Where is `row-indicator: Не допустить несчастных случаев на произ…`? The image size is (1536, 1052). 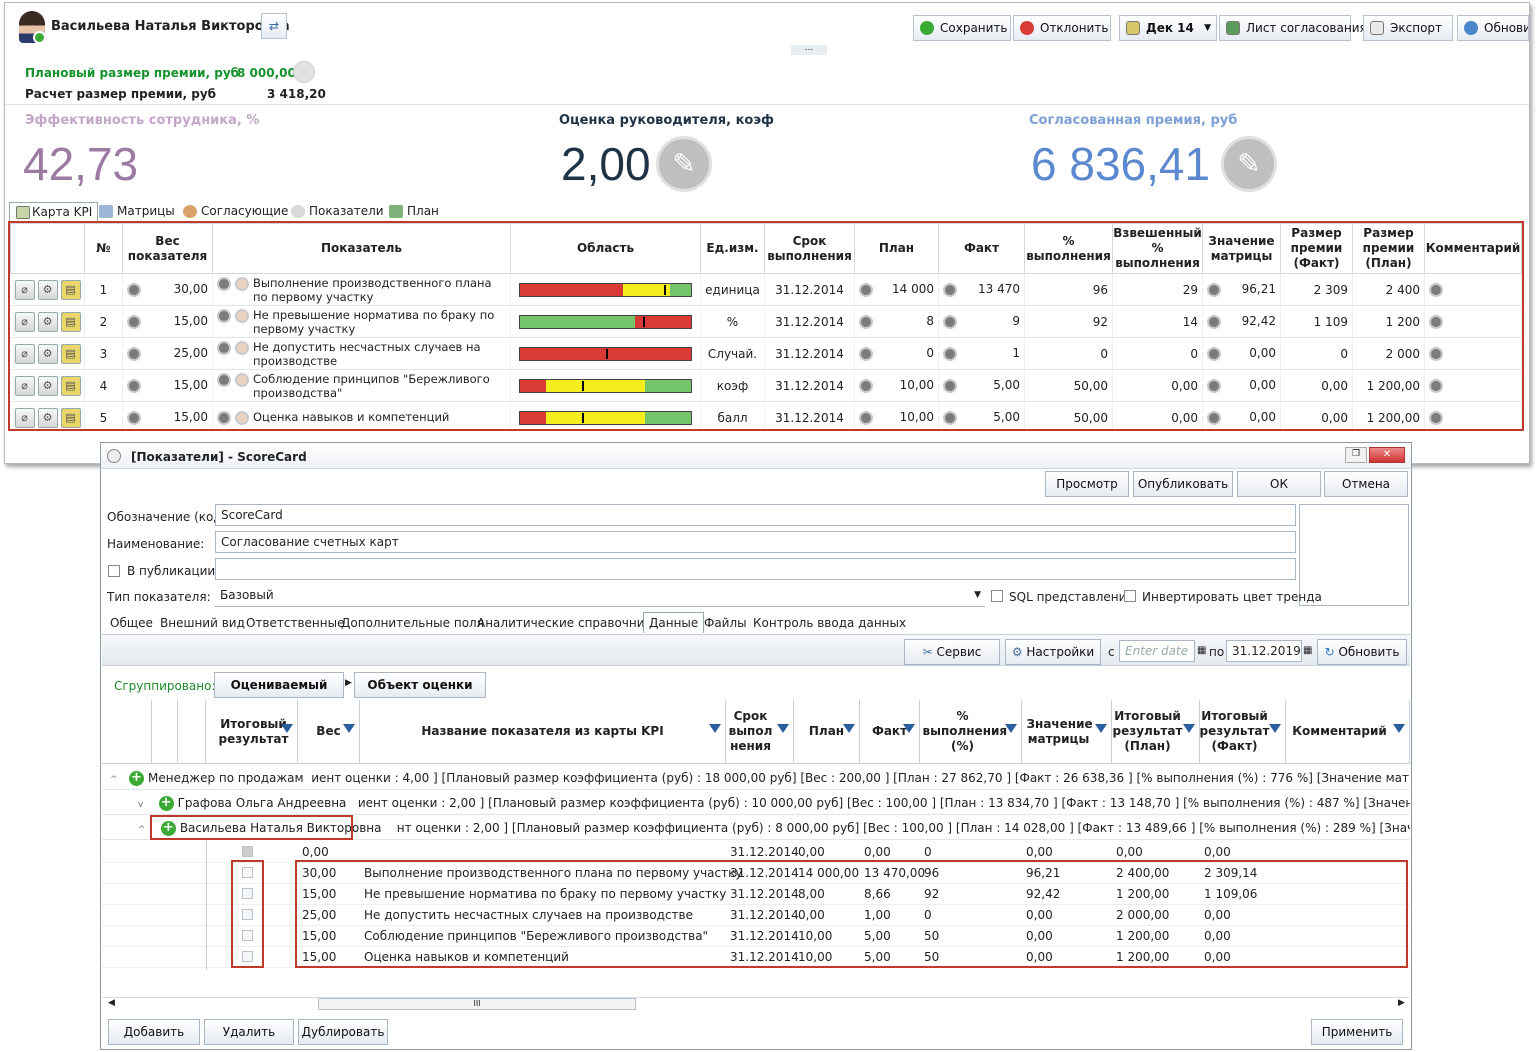 row-indicator: Не допустить несчастных случаев на произ… is located at coordinates (361, 353).